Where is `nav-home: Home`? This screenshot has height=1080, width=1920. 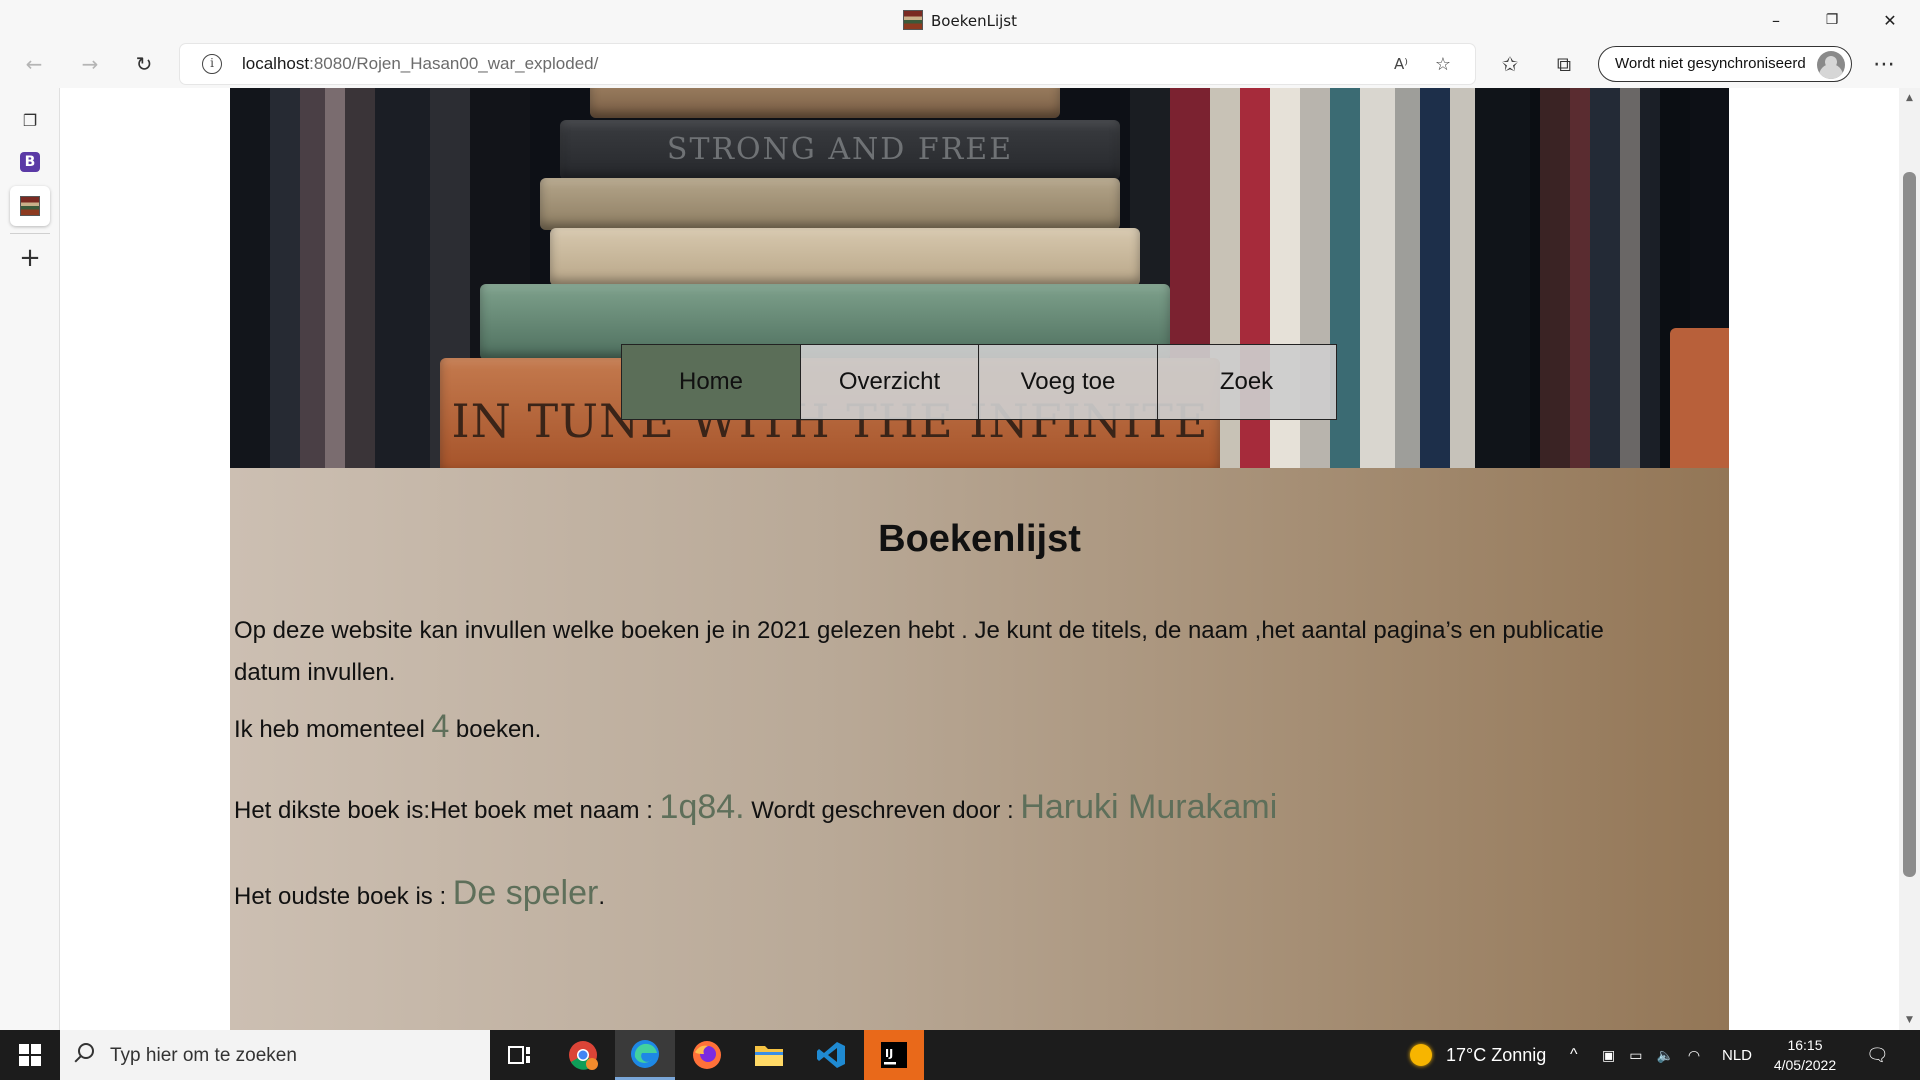
nav-home: Home is located at coordinates (711, 382).